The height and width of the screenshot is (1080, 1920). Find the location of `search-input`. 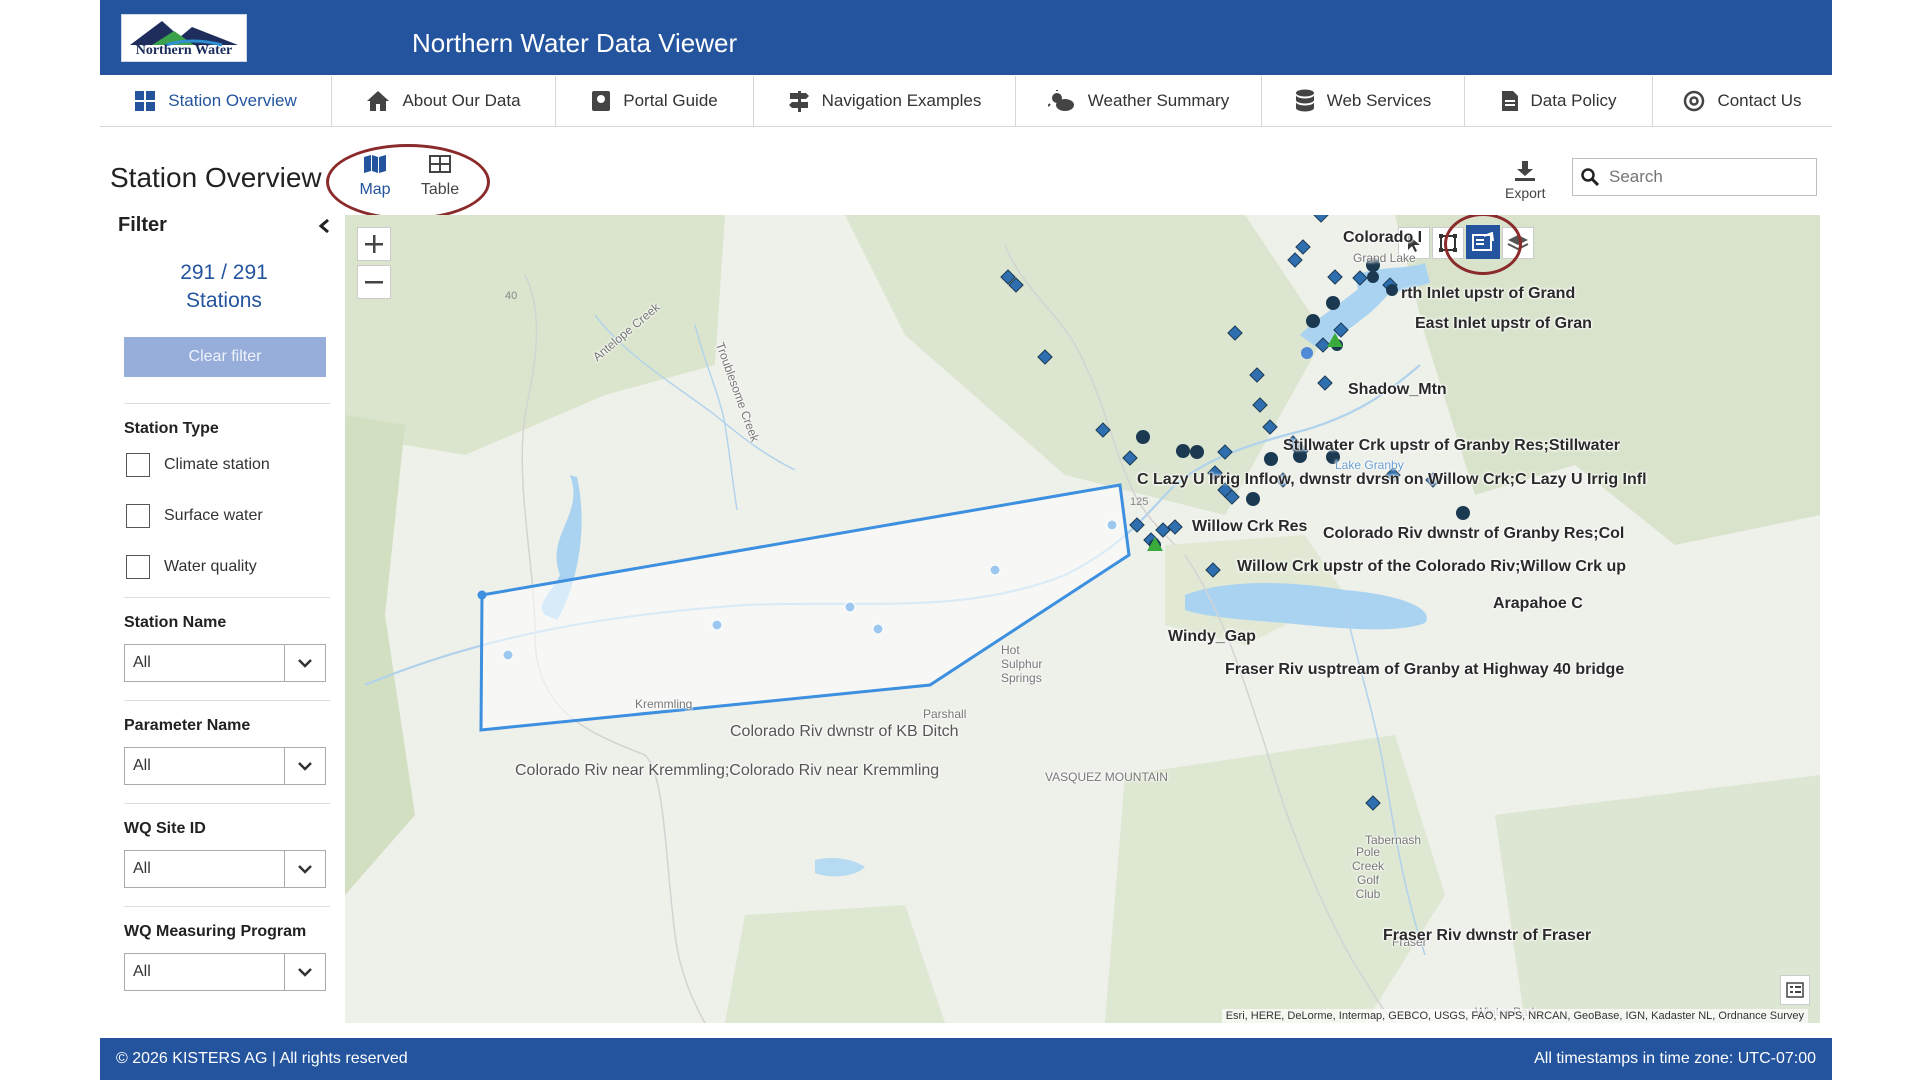

search-input is located at coordinates (1699, 177).